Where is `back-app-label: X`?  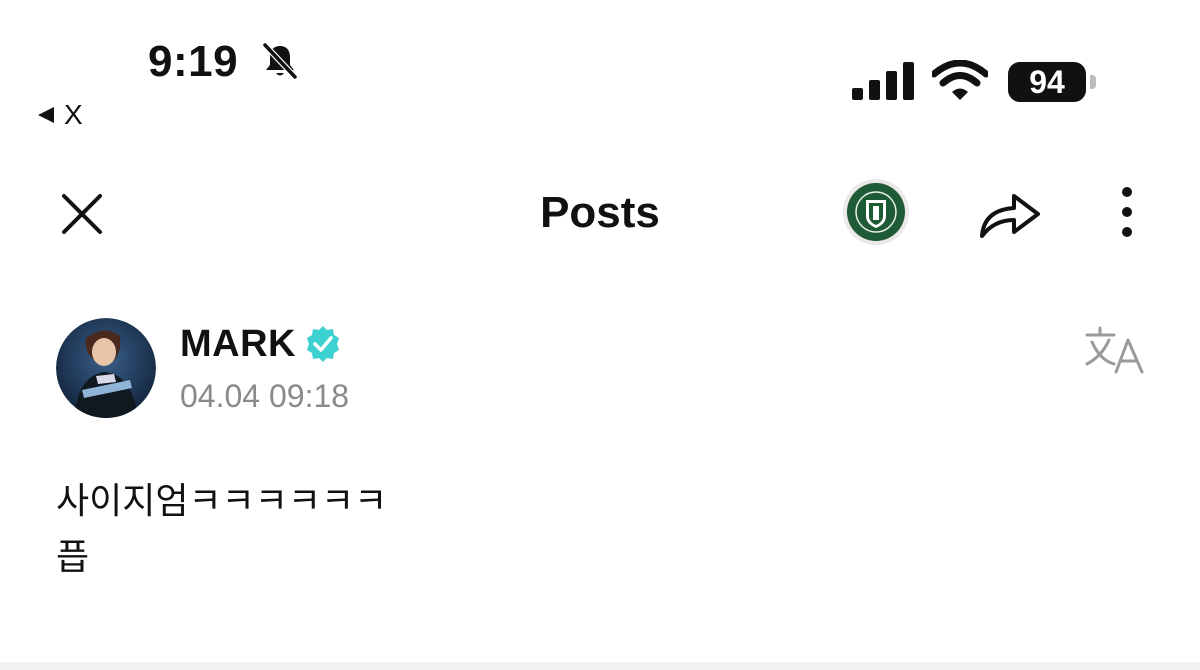 back-app-label: X is located at coordinates (73, 114).